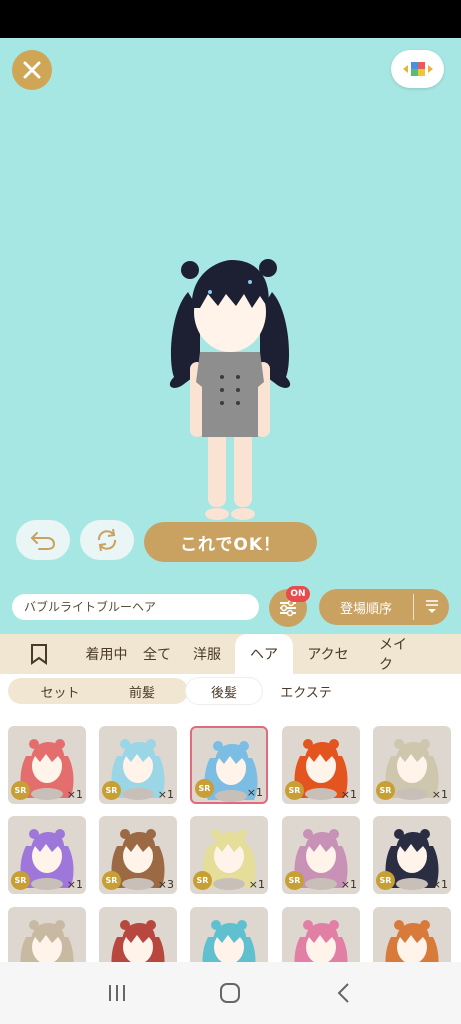  Describe the element at coordinates (142, 691) in the screenshot. I see `subtab-front-hair: 前髪` at that location.